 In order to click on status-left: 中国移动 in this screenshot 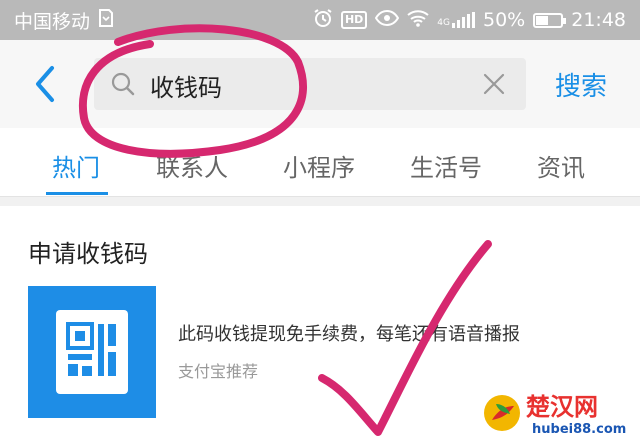, I will do `click(64, 20)`.